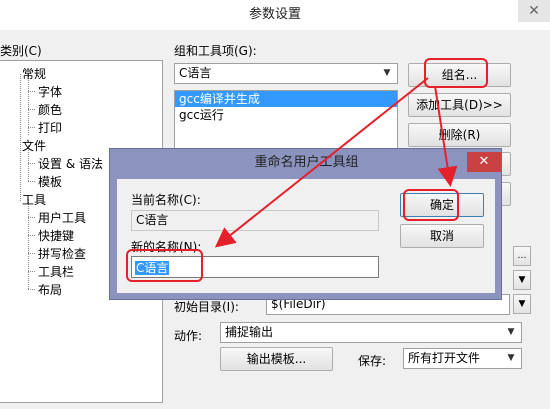 The height and width of the screenshot is (409, 550). I want to click on tree-item-color: 颜色, so click(50, 109).